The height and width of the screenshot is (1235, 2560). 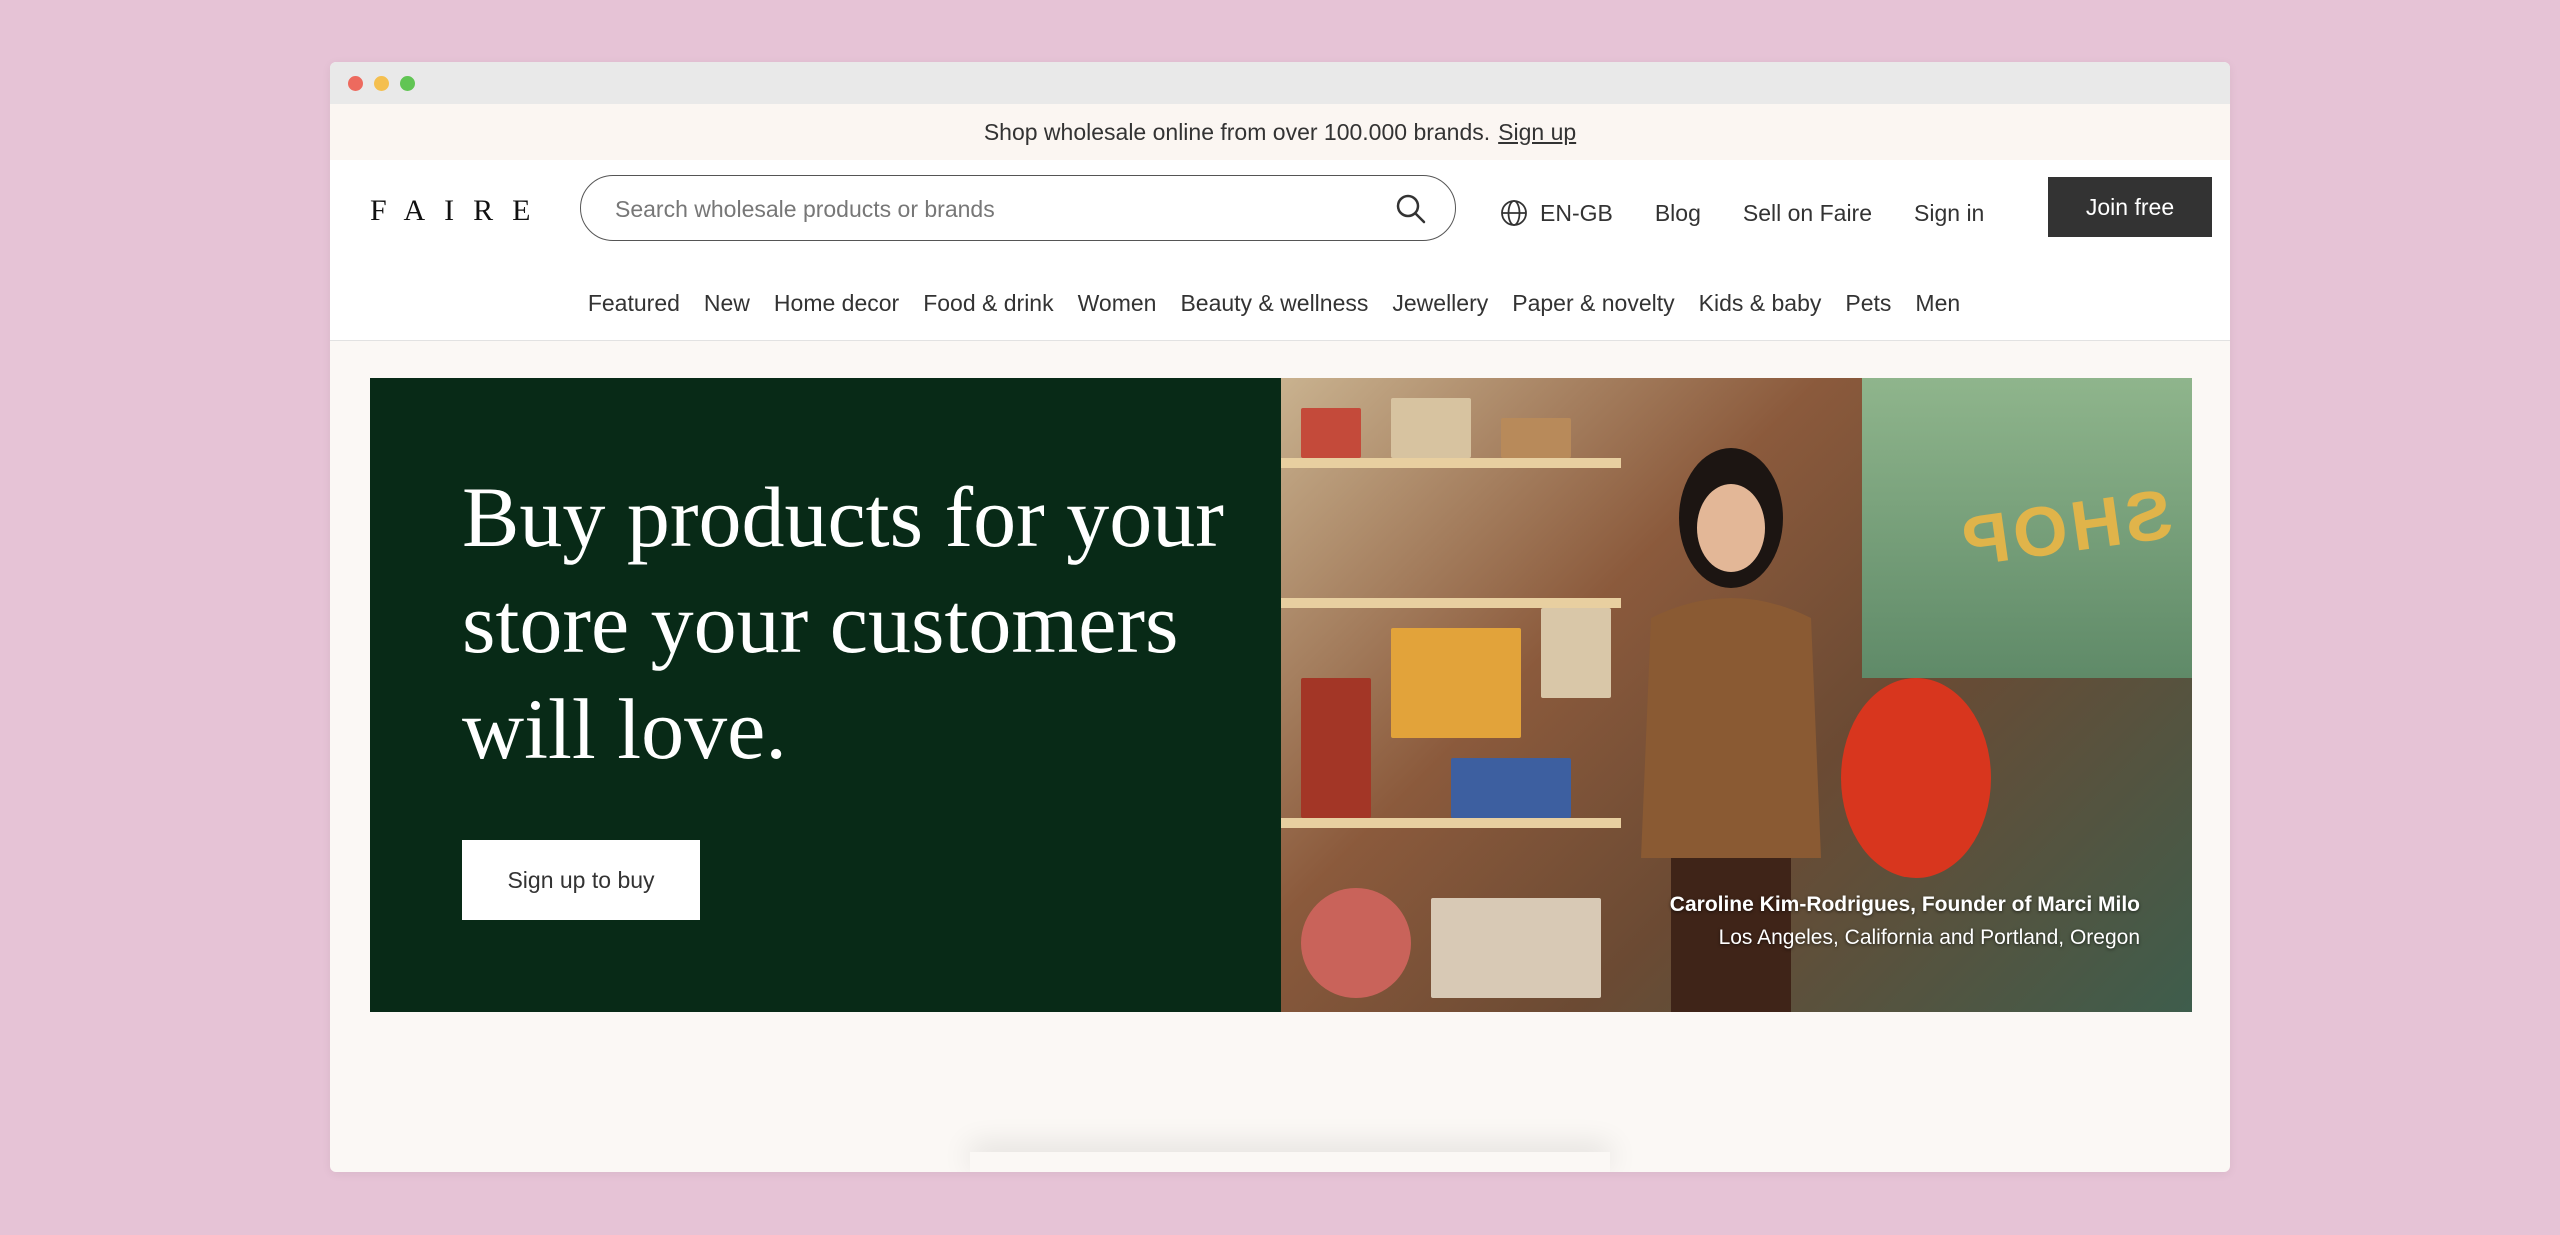 What do you see at coordinates (1411, 209) in the screenshot?
I see `search-icon` at bounding box center [1411, 209].